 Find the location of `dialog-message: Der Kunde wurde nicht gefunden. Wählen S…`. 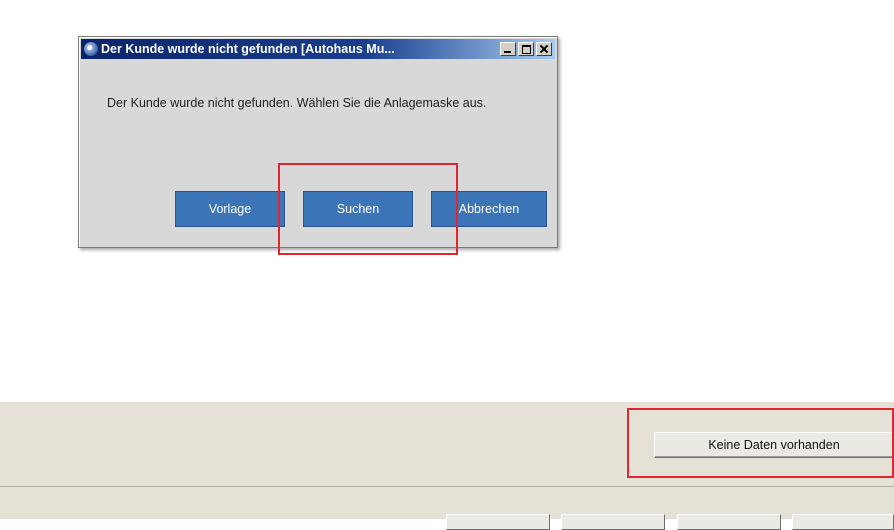

dialog-message: Der Kunde wurde nicht gefunden. Wählen S… is located at coordinates (297, 103).